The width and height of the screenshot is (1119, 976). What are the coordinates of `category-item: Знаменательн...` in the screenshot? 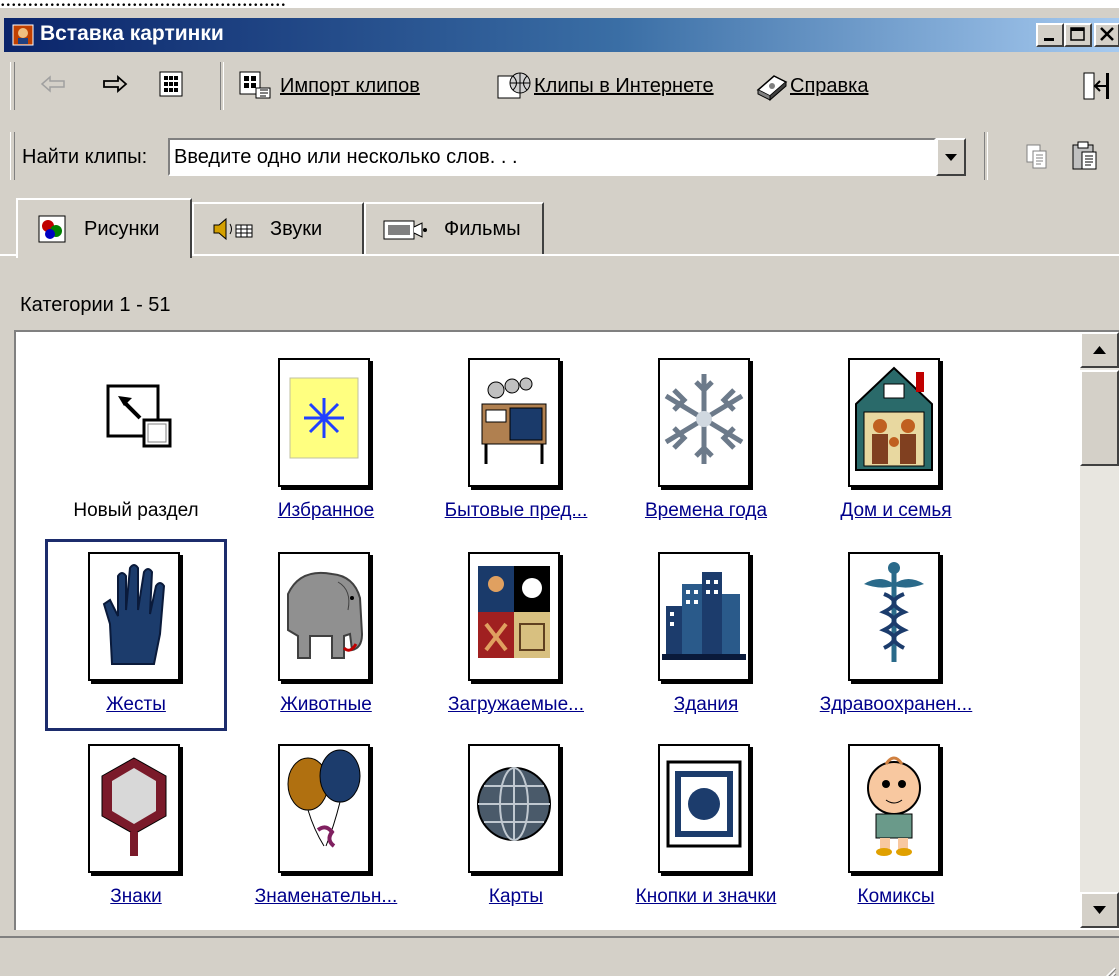 It's located at (326, 827).